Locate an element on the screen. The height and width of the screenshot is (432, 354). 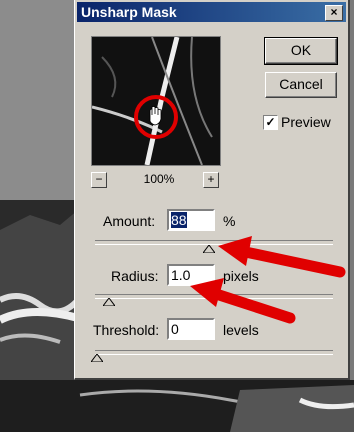
preview-image is located at coordinates (156, 101).